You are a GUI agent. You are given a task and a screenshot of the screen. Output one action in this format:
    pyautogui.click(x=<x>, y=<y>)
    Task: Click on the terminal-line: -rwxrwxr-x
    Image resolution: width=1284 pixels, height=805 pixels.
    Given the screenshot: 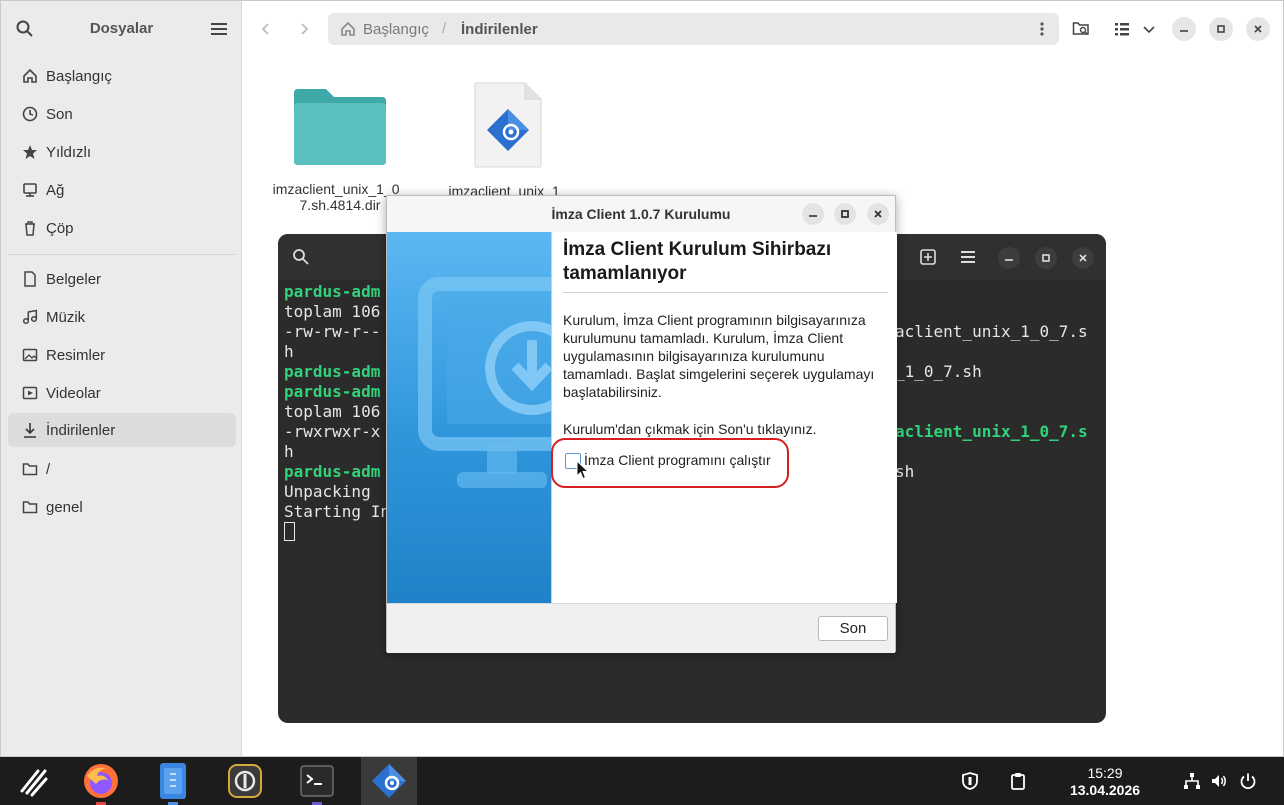 What is the action you would take?
    pyautogui.click(x=332, y=431)
    